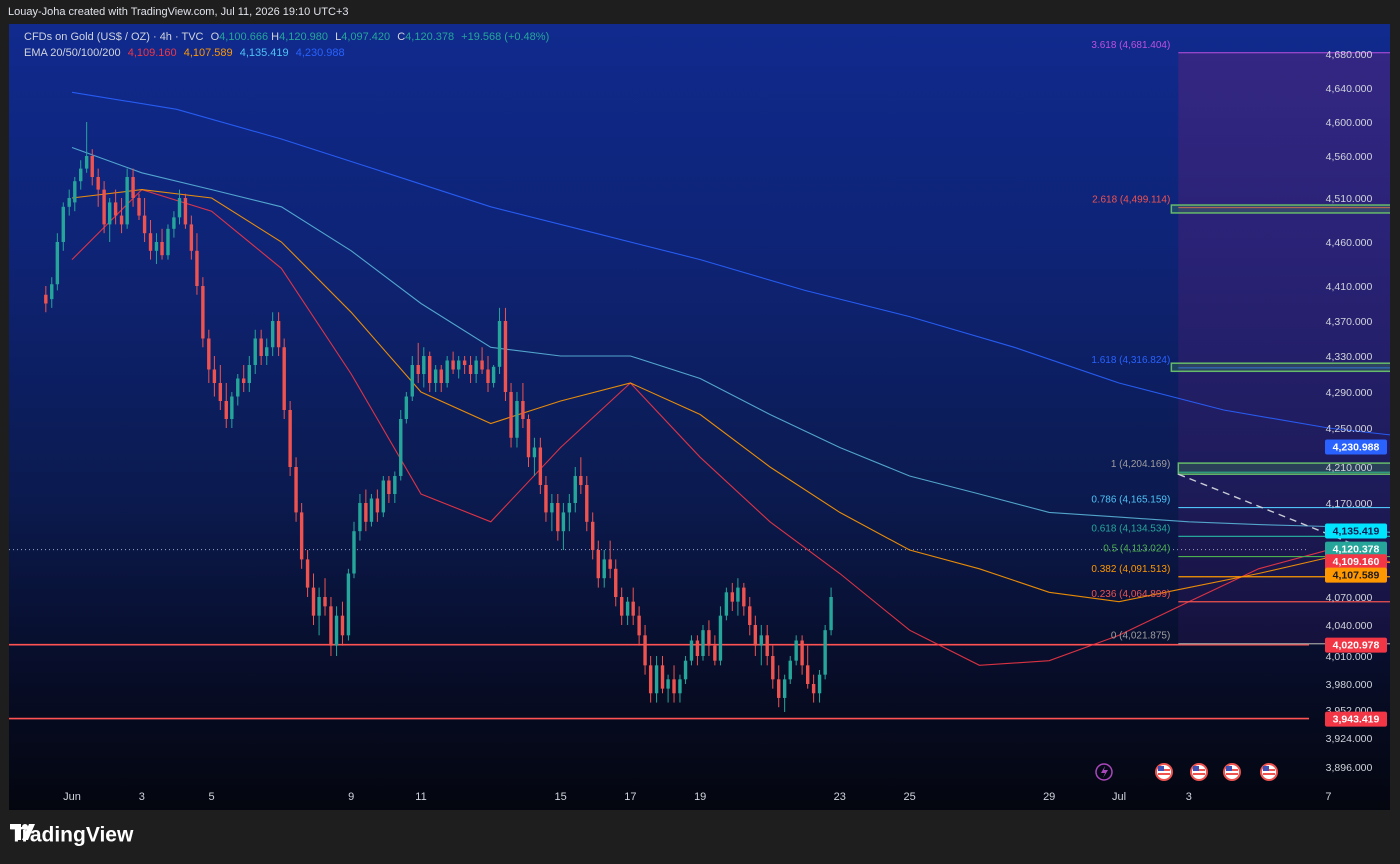  What do you see at coordinates (1356, 531) in the screenshot?
I see `price-tag: 4,135.419` at bounding box center [1356, 531].